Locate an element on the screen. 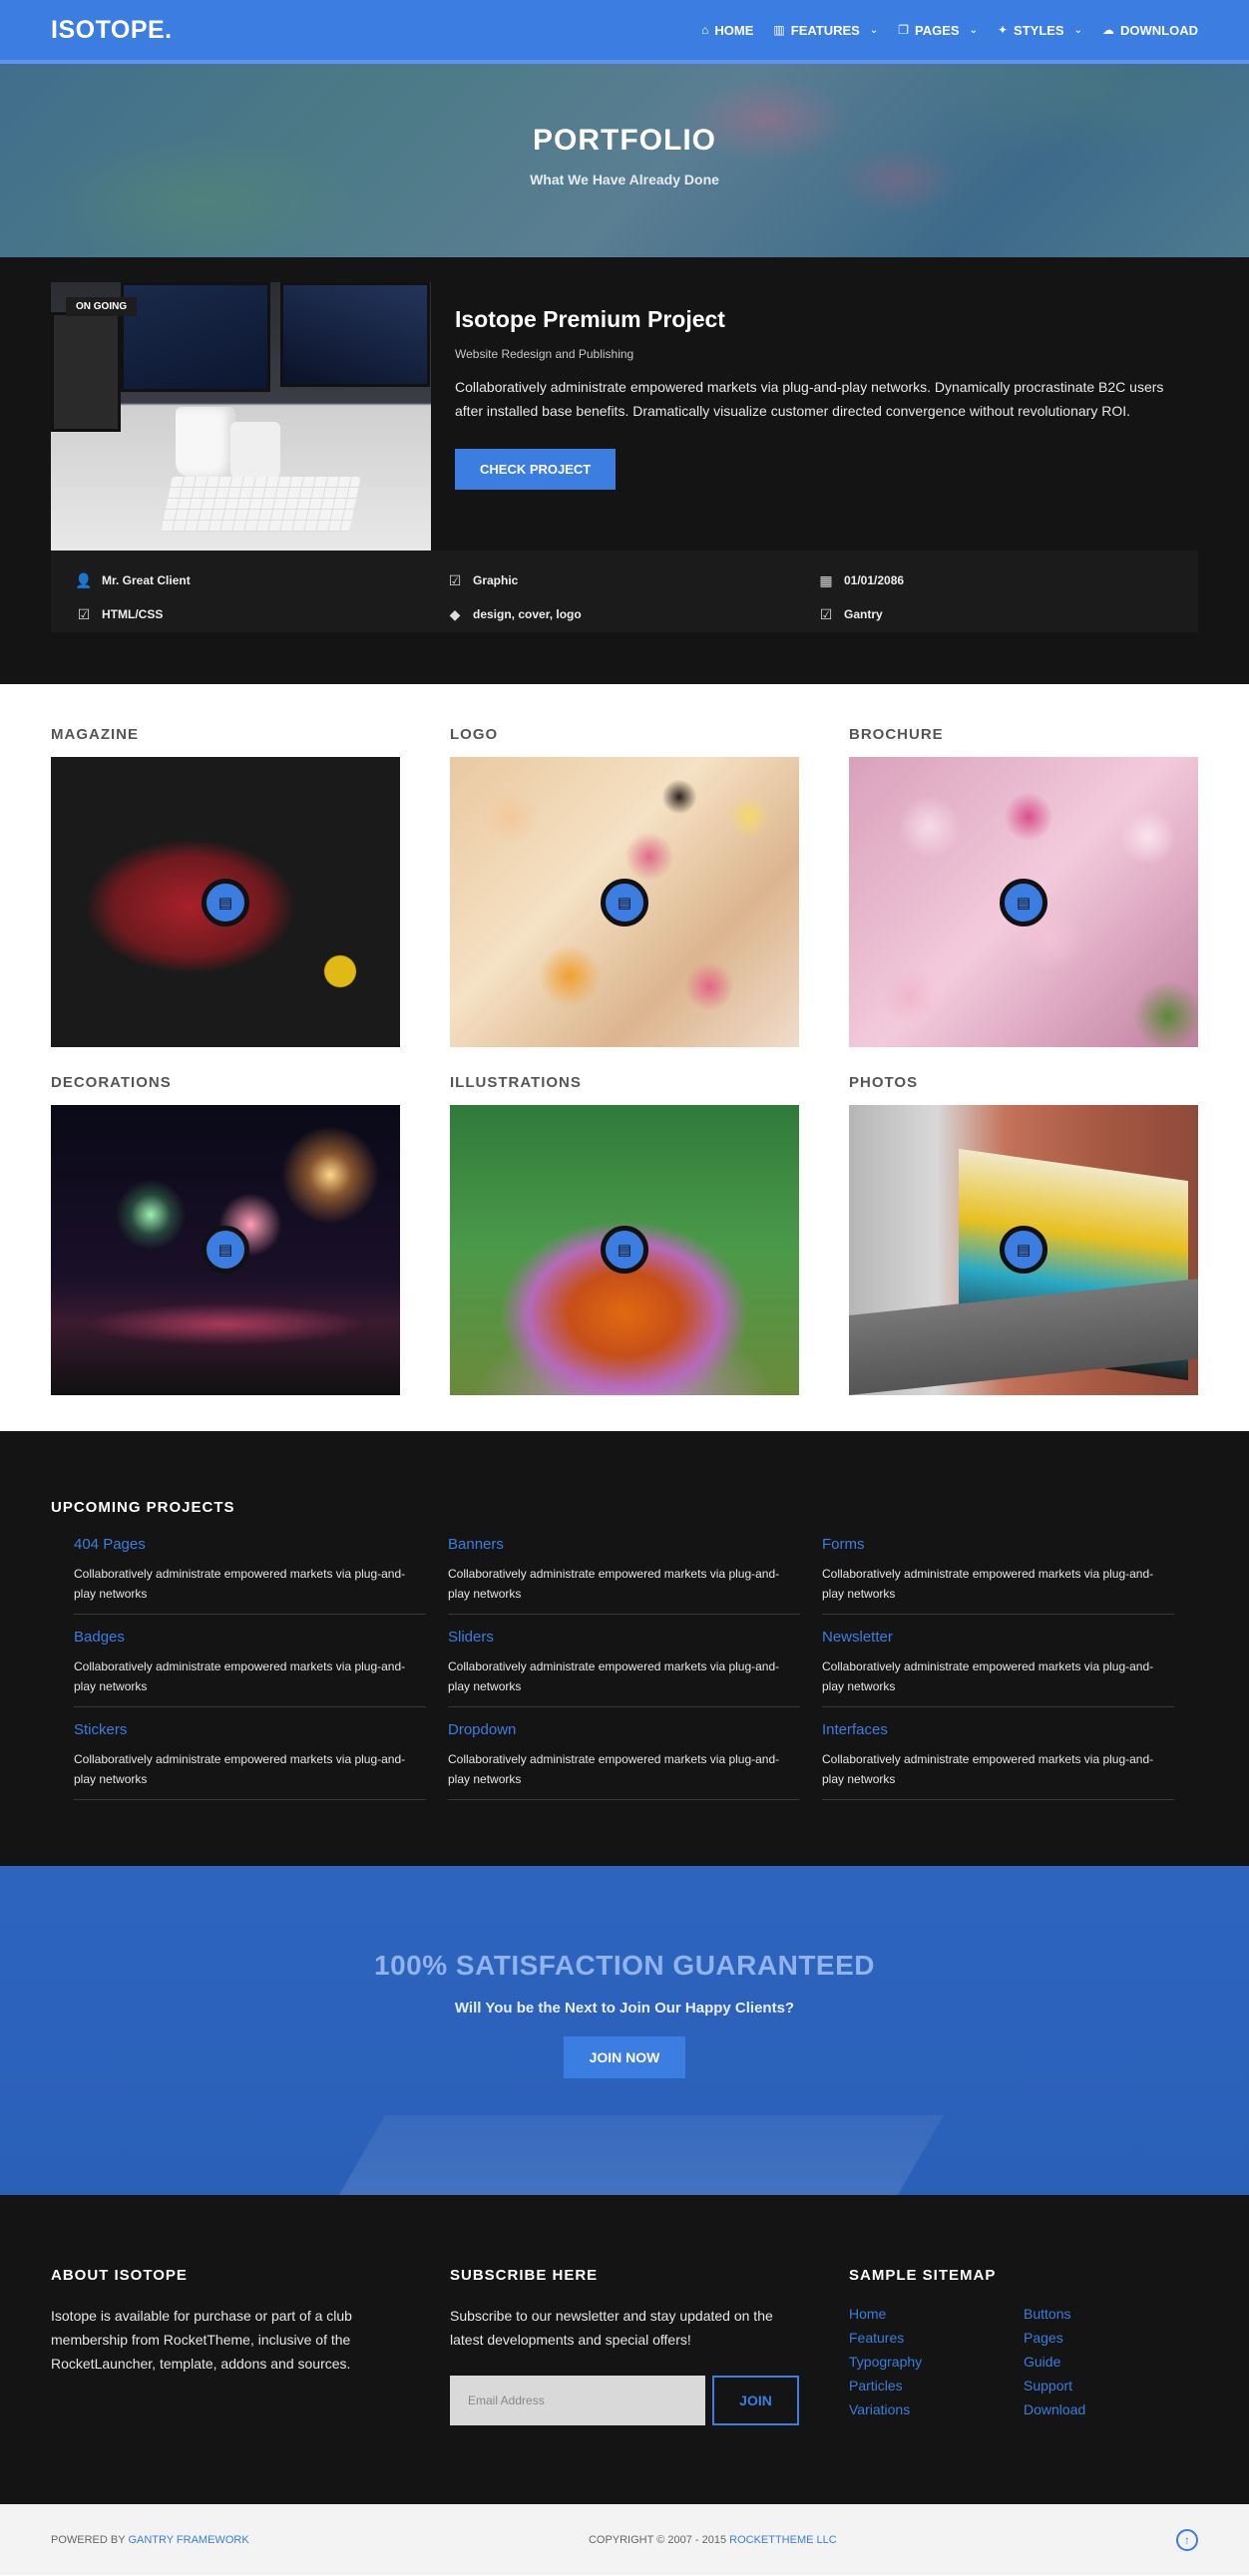  nav-item-pages: ❐ PAGES ⌄ is located at coordinates (938, 30).